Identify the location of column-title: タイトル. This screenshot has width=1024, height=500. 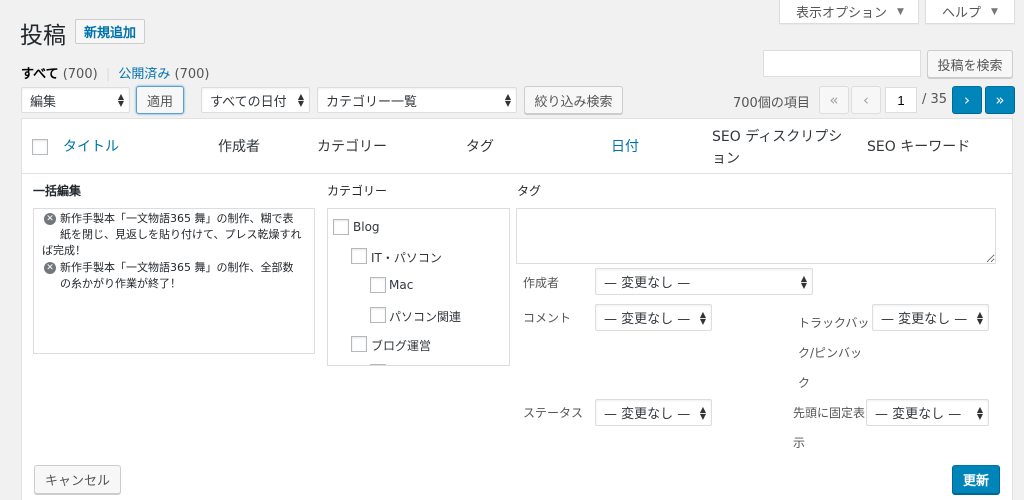
(91, 146).